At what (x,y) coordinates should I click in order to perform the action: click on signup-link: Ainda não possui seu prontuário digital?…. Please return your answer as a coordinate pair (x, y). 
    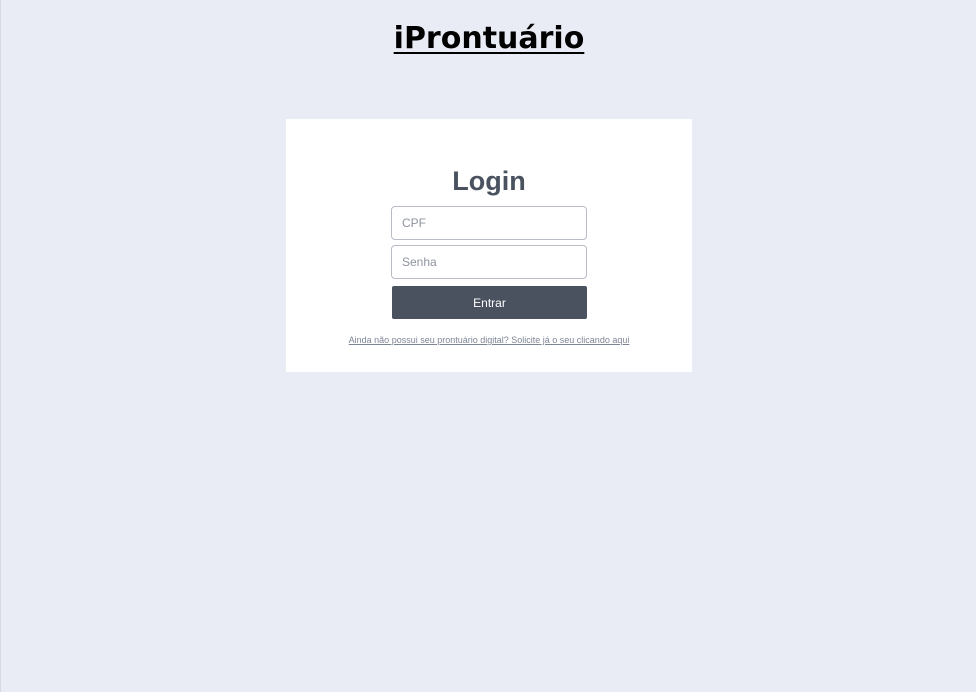
    Looking at the image, I should click on (489, 340).